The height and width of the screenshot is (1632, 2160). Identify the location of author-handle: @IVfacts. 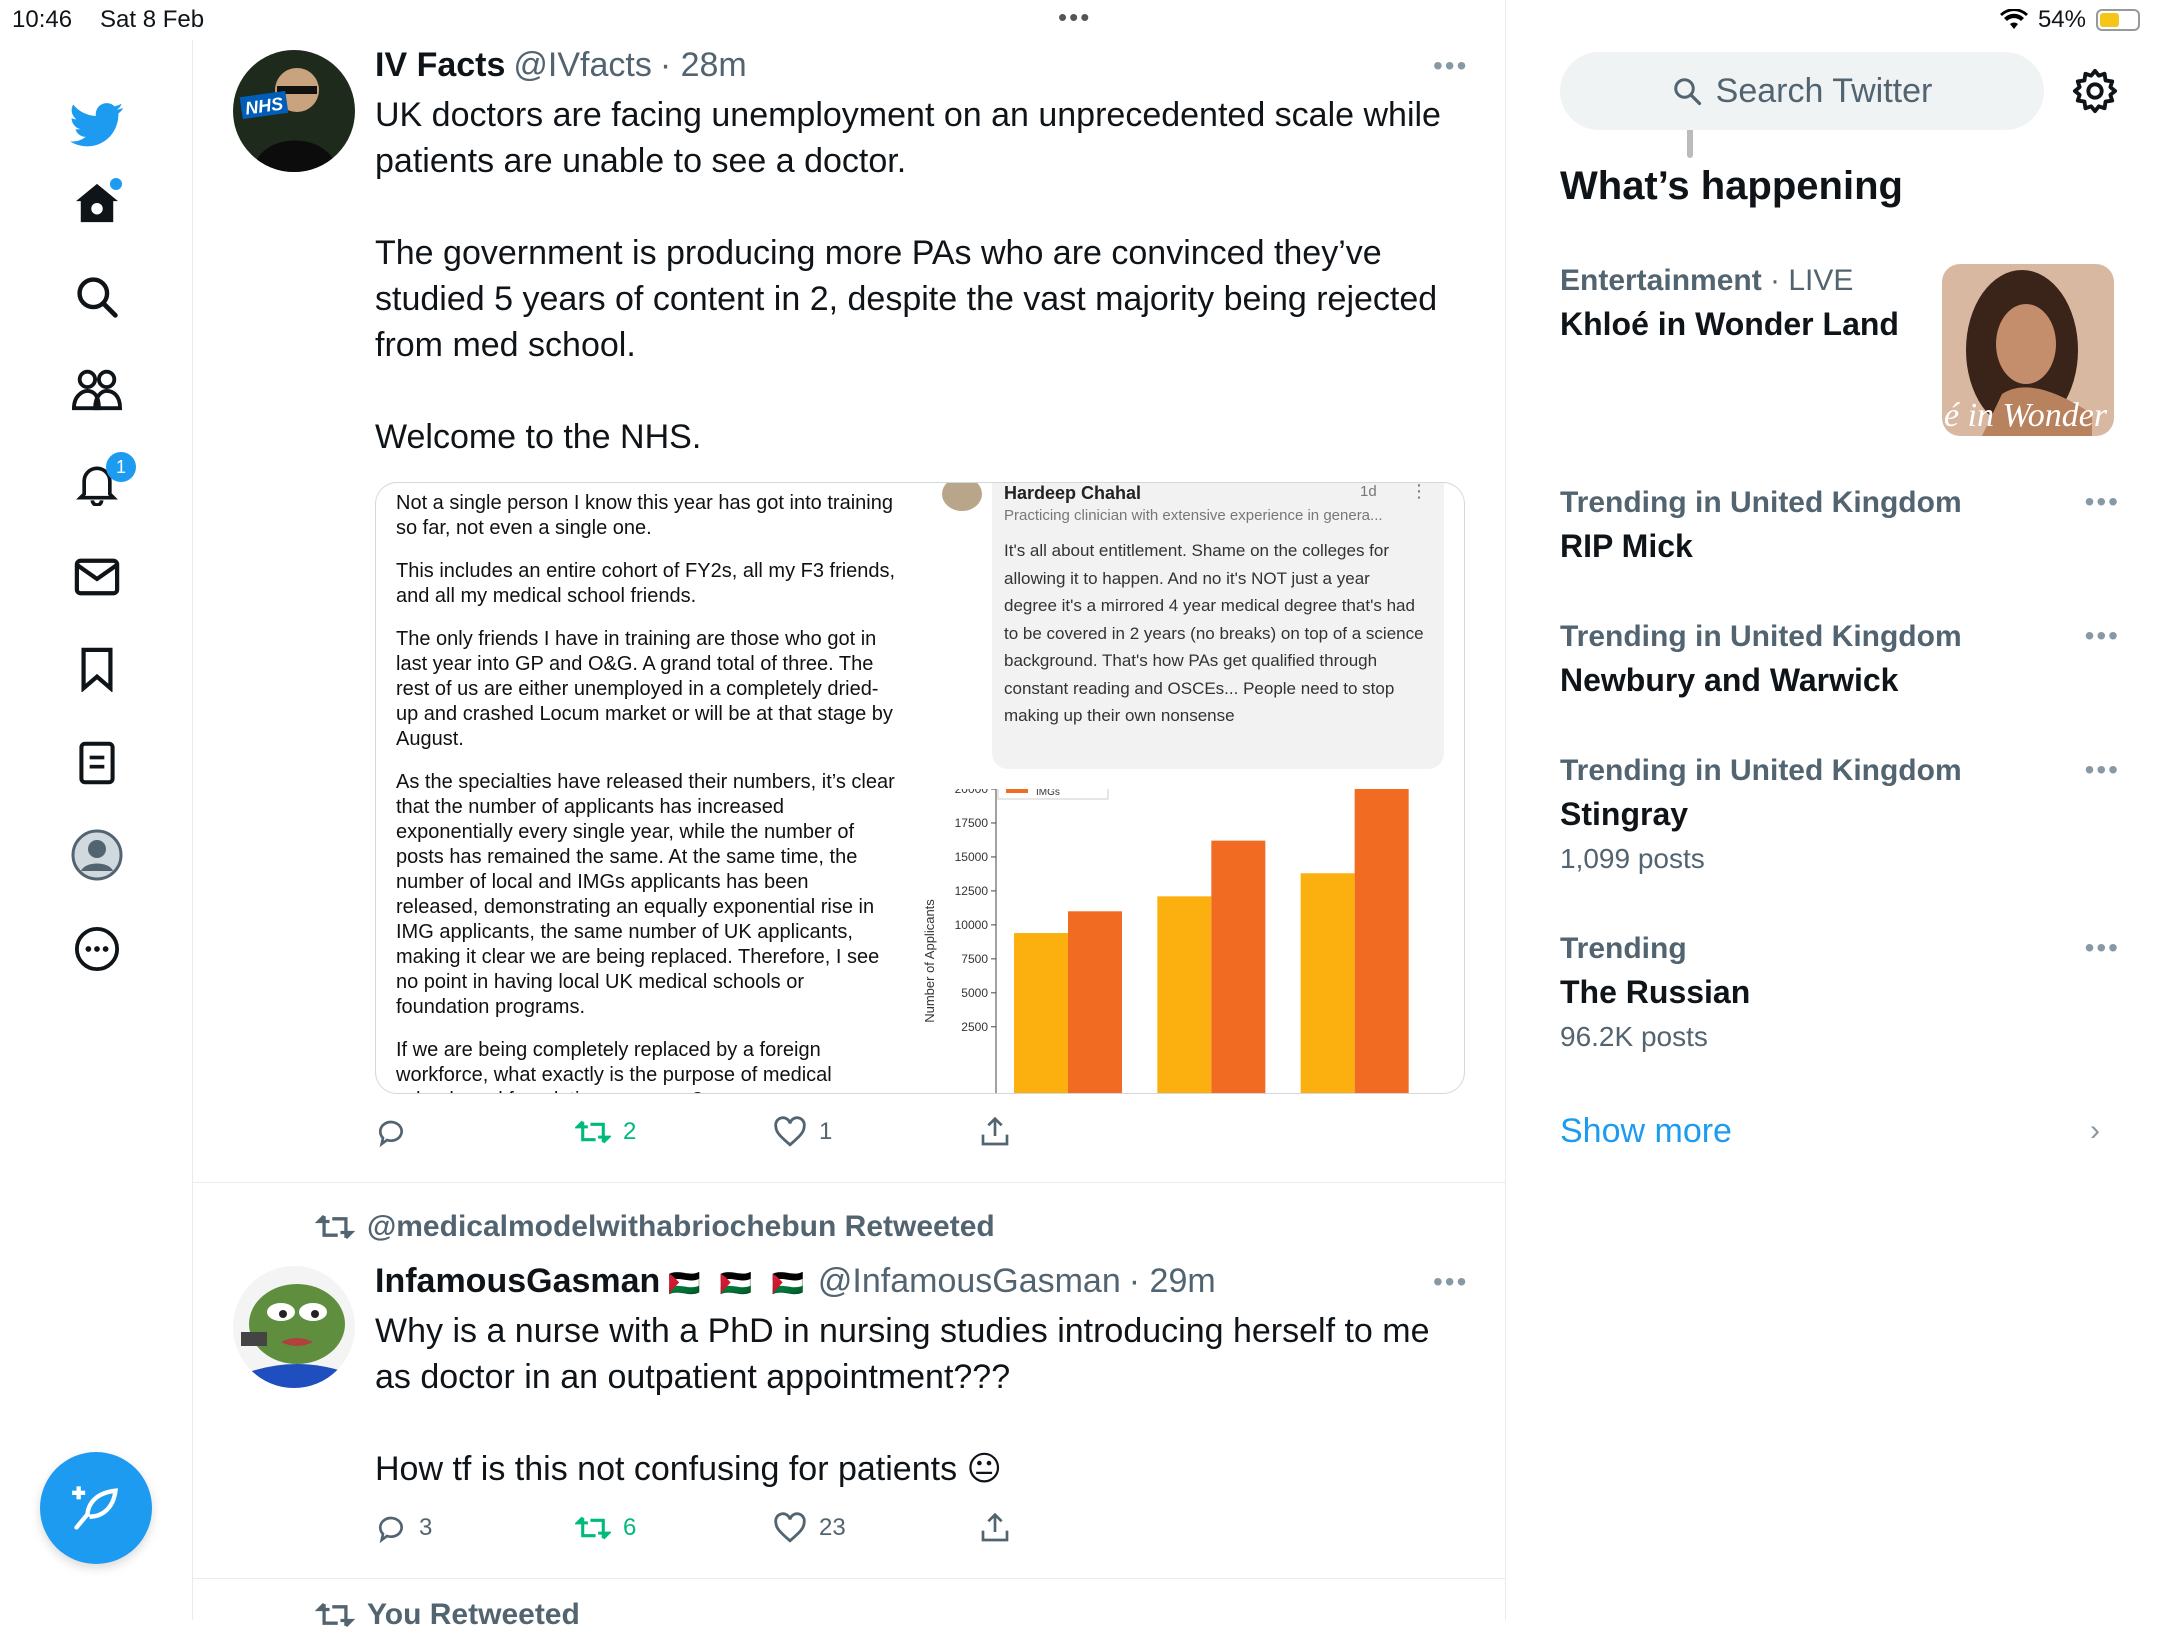
(582, 65).